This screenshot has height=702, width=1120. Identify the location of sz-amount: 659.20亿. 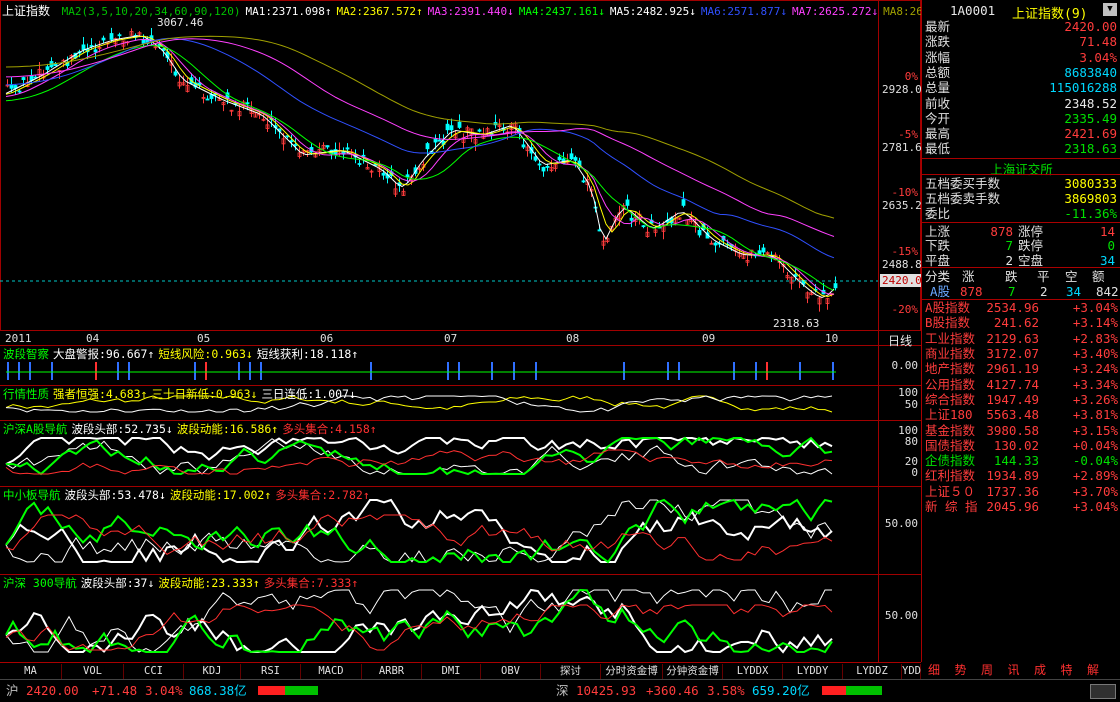
(781, 690).